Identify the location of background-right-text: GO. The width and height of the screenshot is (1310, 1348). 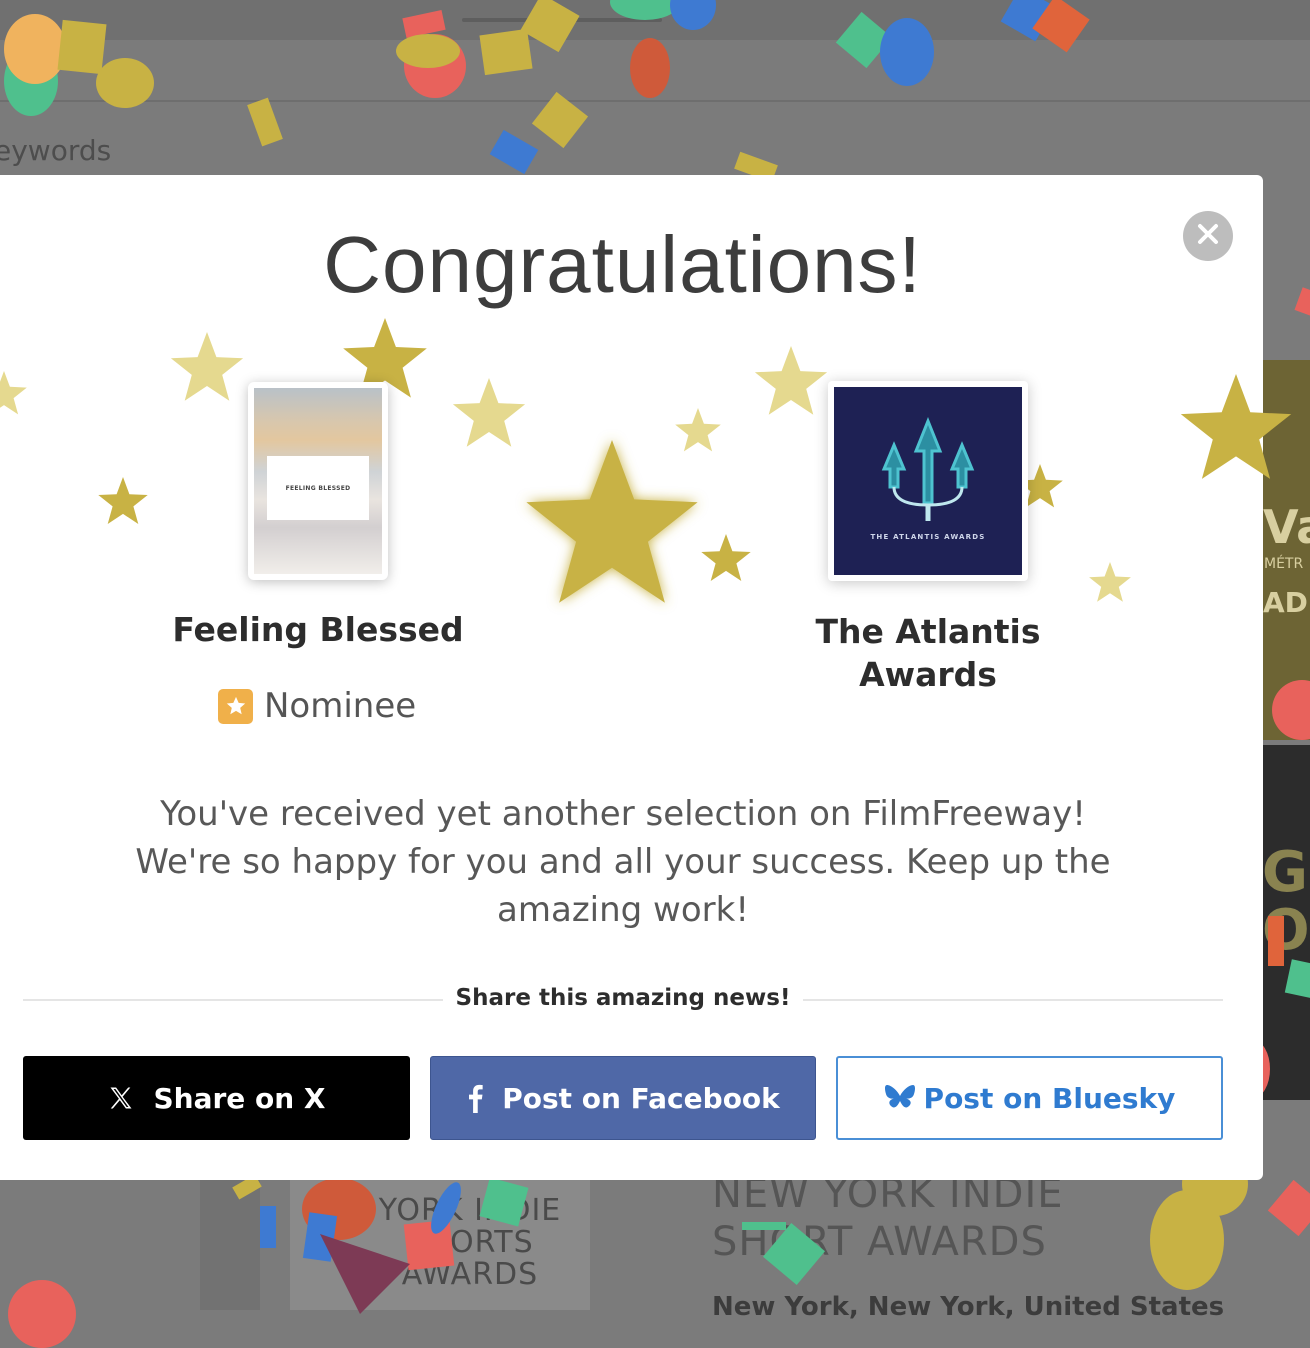
(1286, 872).